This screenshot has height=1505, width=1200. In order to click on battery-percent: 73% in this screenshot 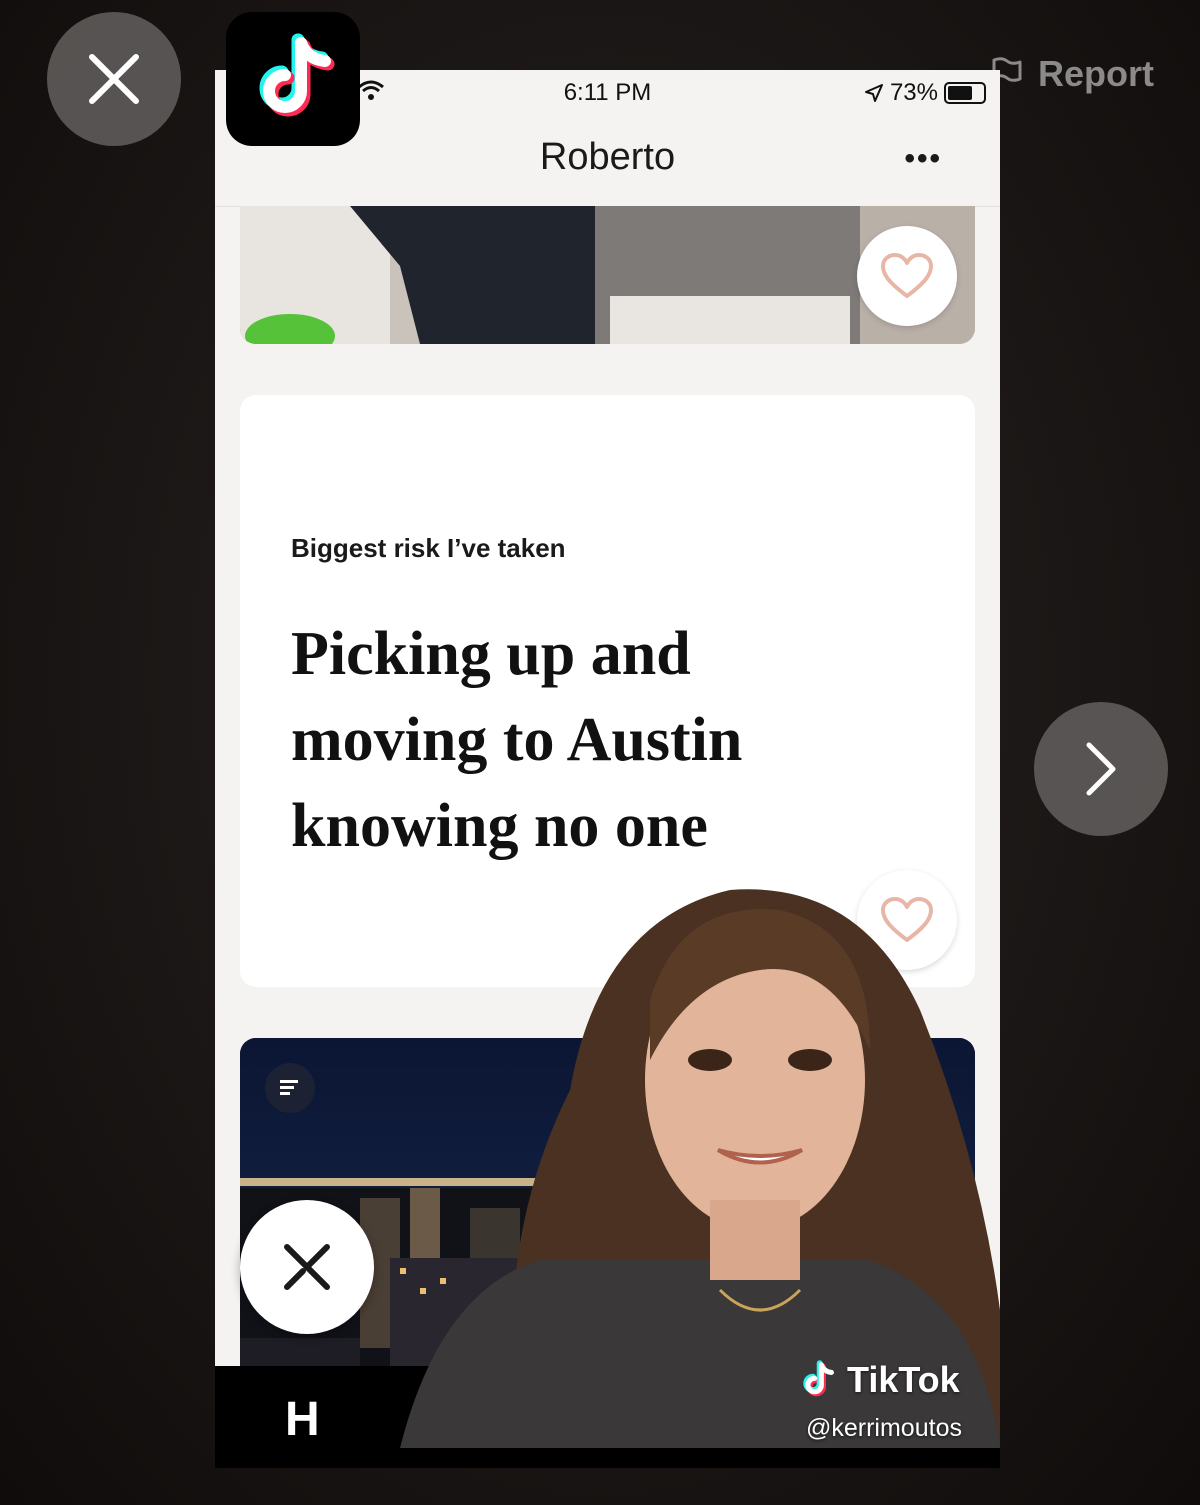, I will do `click(913, 92)`.